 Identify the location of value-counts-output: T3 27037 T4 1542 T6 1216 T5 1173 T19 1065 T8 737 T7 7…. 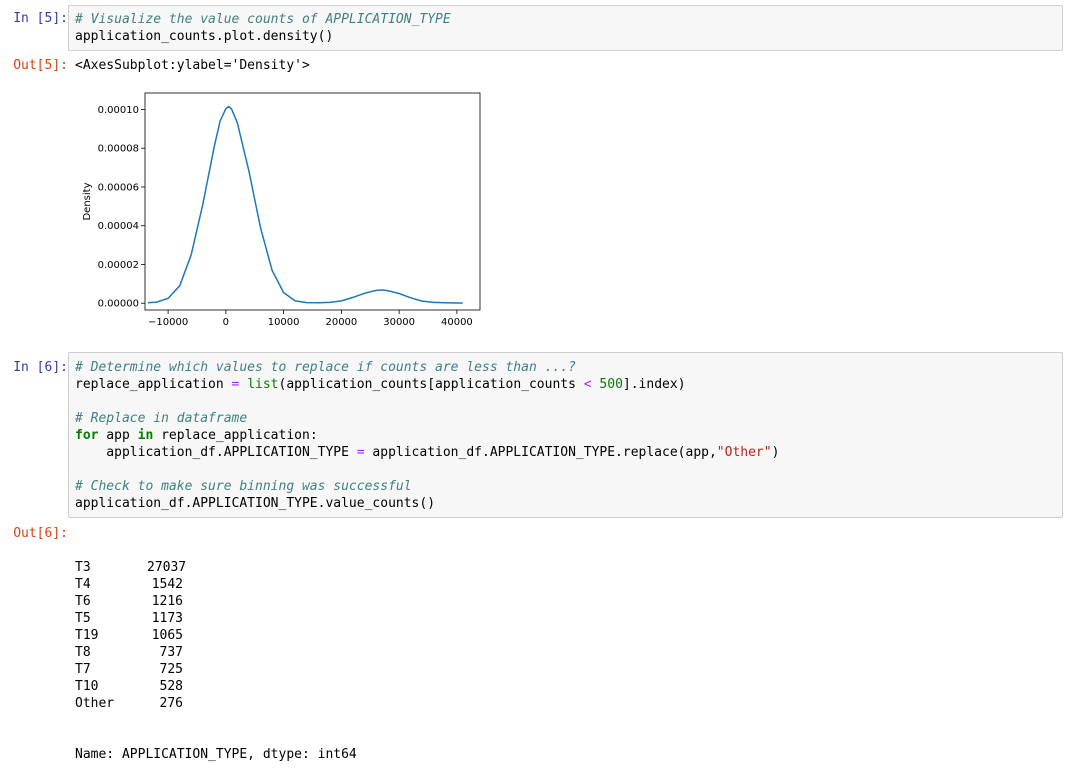
(216, 652).